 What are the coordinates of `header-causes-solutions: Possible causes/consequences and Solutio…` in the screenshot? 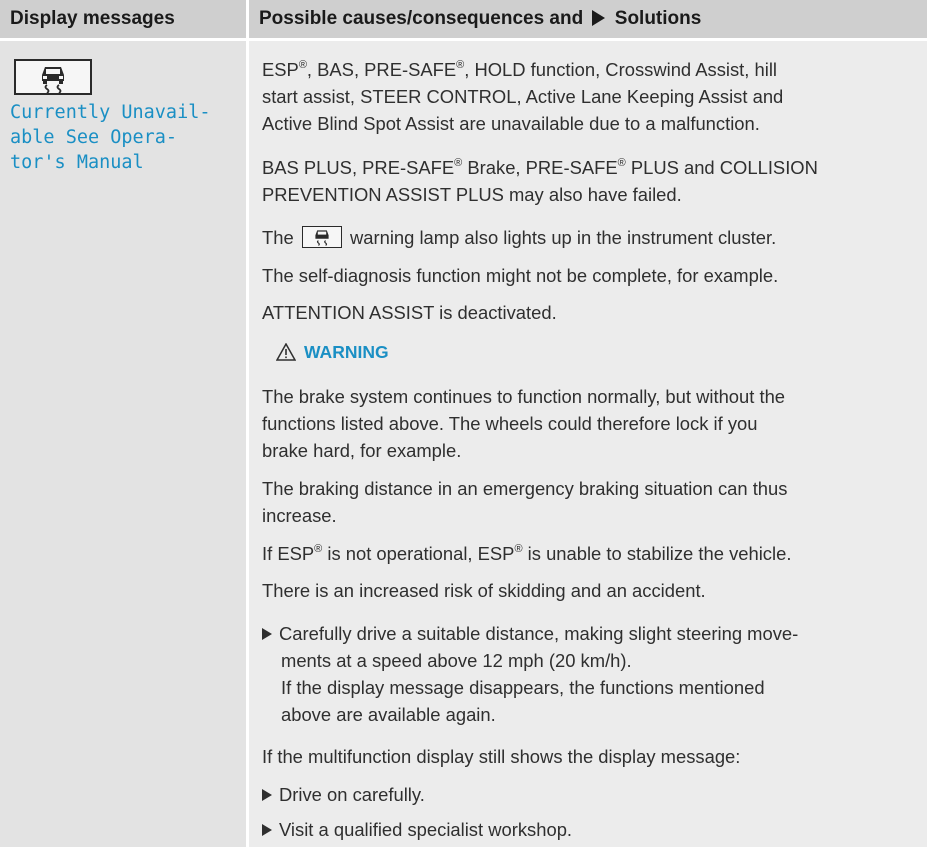 It's located at (588, 19).